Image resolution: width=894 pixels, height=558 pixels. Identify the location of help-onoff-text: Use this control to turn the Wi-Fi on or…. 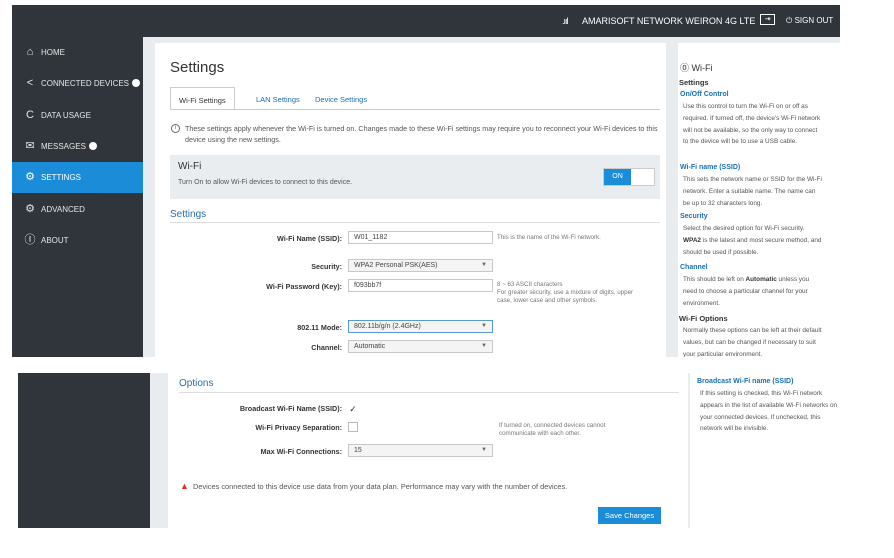
(752, 124).